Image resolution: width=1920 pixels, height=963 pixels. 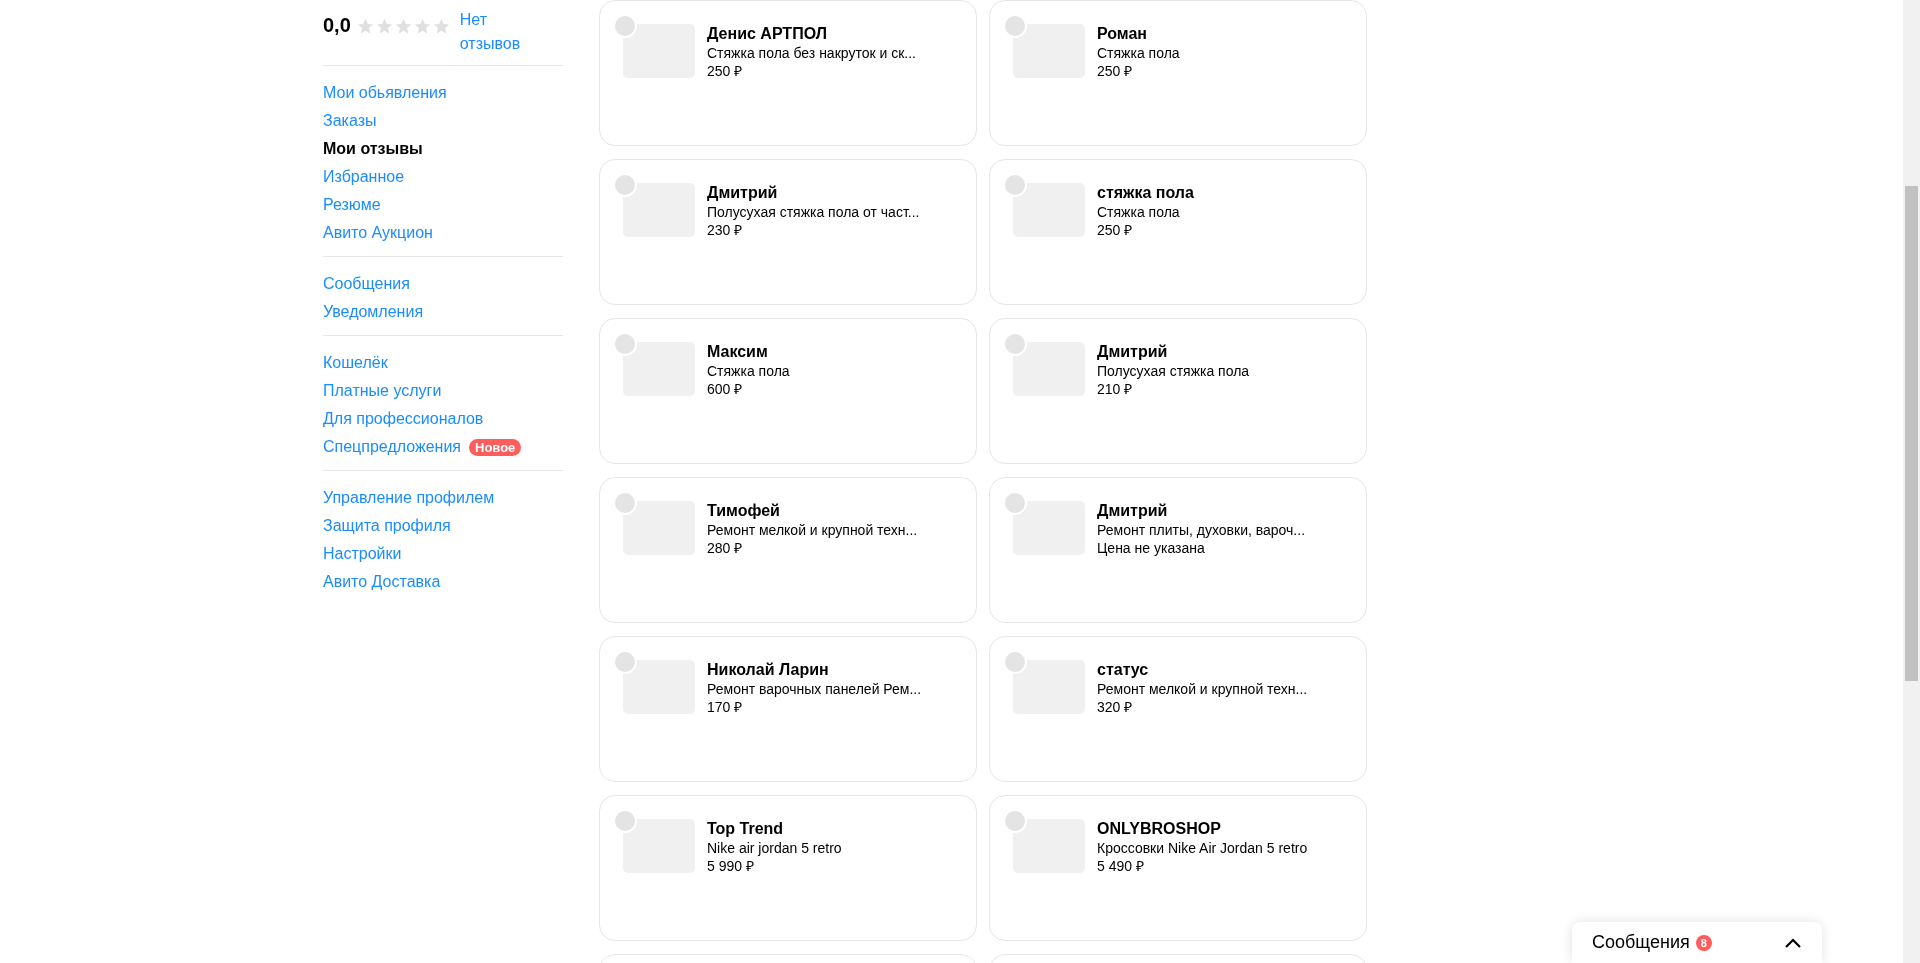 I want to click on listing-price: 320 ₽, so click(x=1115, y=707).